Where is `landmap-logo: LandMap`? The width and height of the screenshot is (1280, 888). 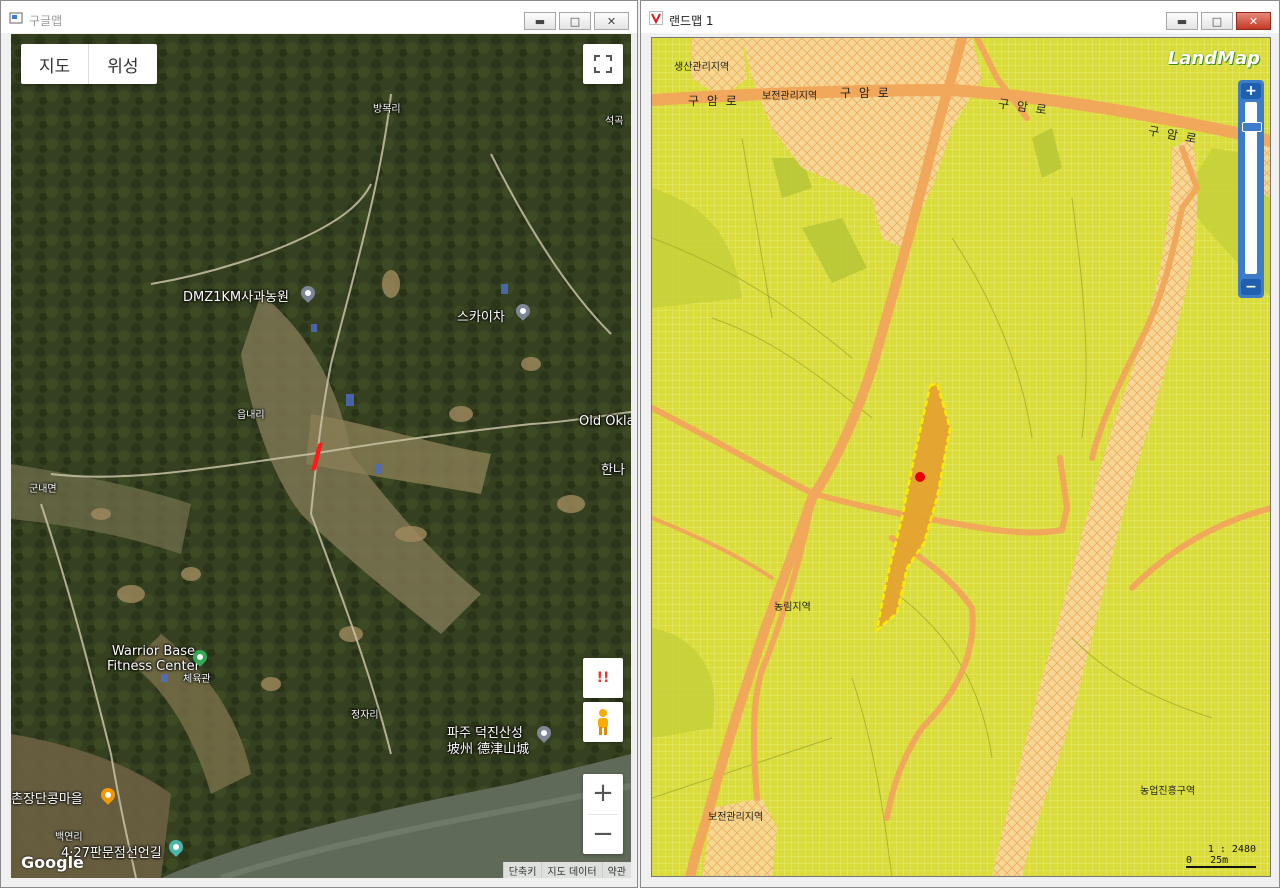
landmap-logo: LandMap is located at coordinates (1213, 58).